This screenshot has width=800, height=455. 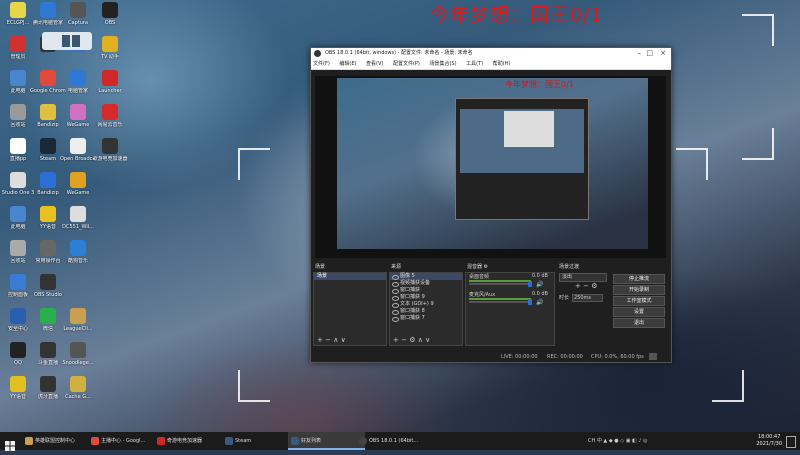 I want to click on desktop-icon-label: Launcher, so click(x=110, y=91).